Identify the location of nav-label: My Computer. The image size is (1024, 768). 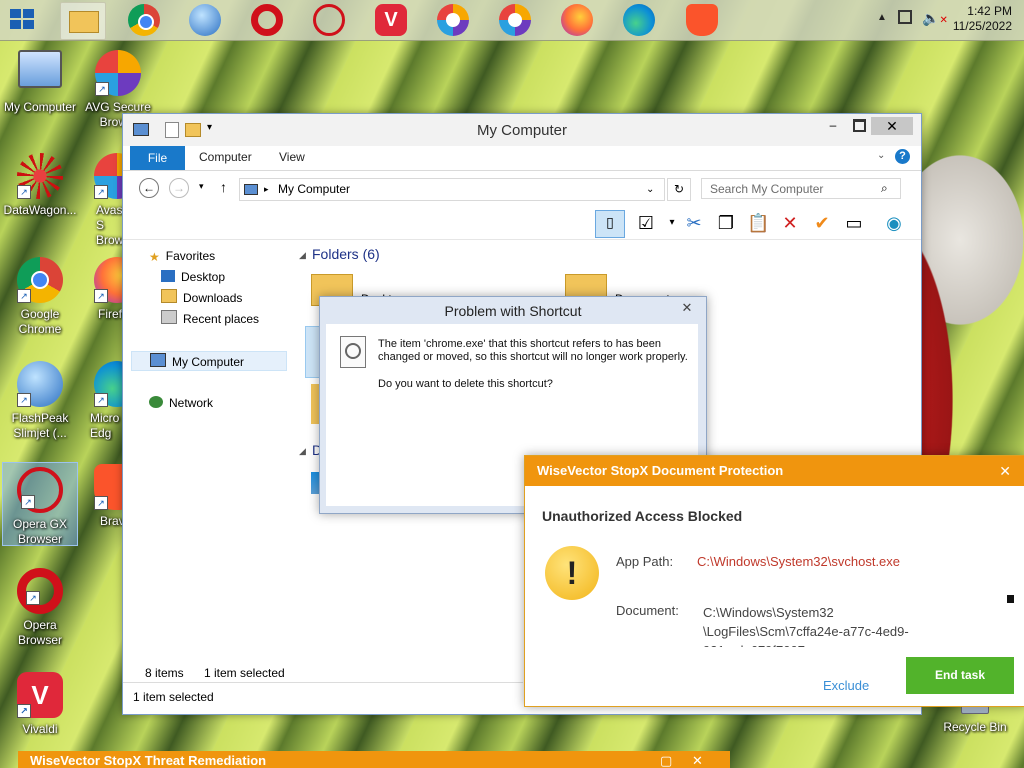
(208, 362).